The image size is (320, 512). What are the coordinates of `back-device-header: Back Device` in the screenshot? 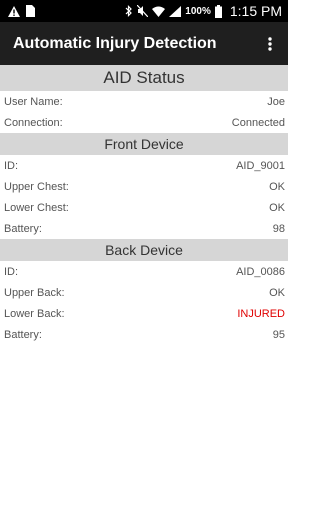 It's located at (144, 250).